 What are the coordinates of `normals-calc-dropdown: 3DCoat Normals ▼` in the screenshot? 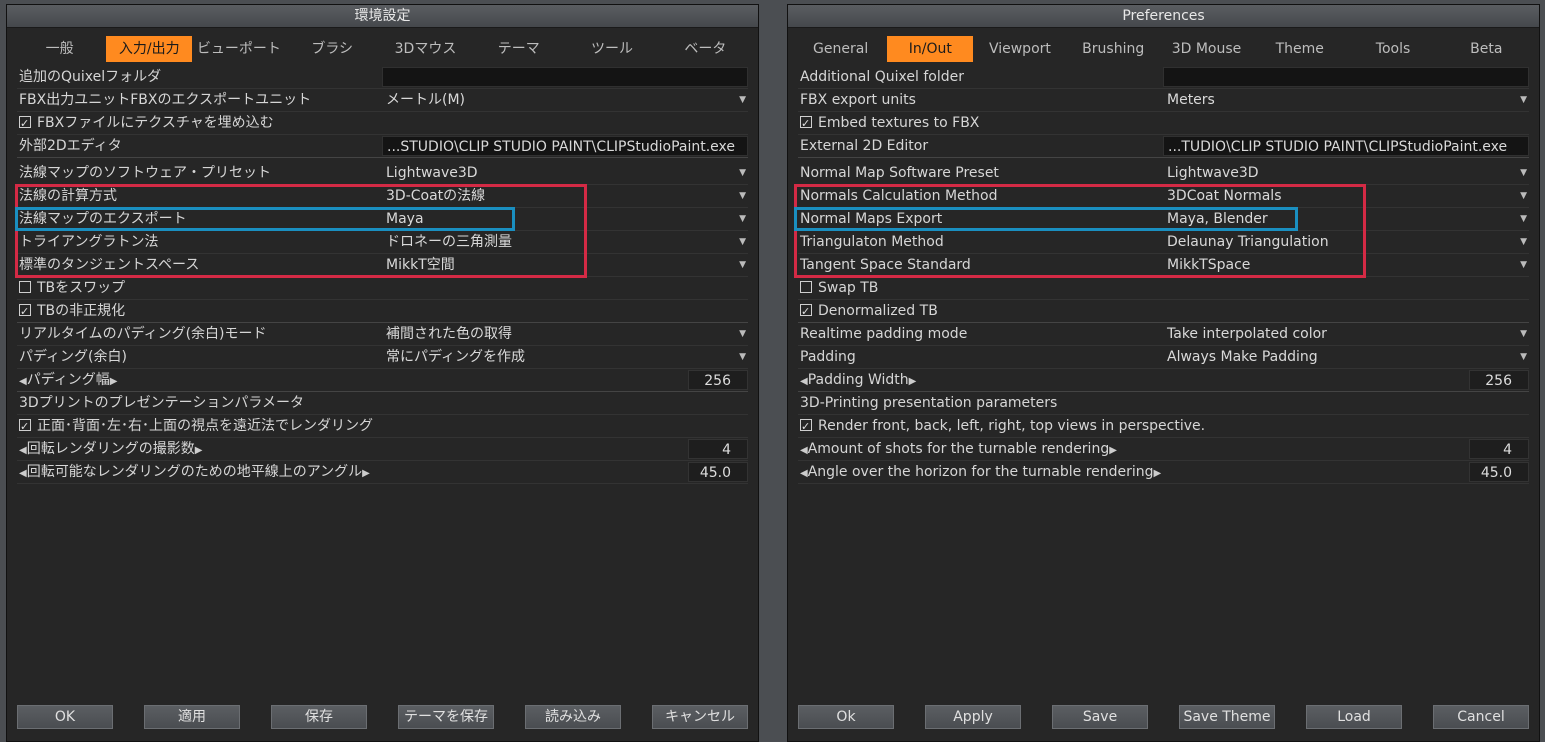 It's located at (1346, 196).